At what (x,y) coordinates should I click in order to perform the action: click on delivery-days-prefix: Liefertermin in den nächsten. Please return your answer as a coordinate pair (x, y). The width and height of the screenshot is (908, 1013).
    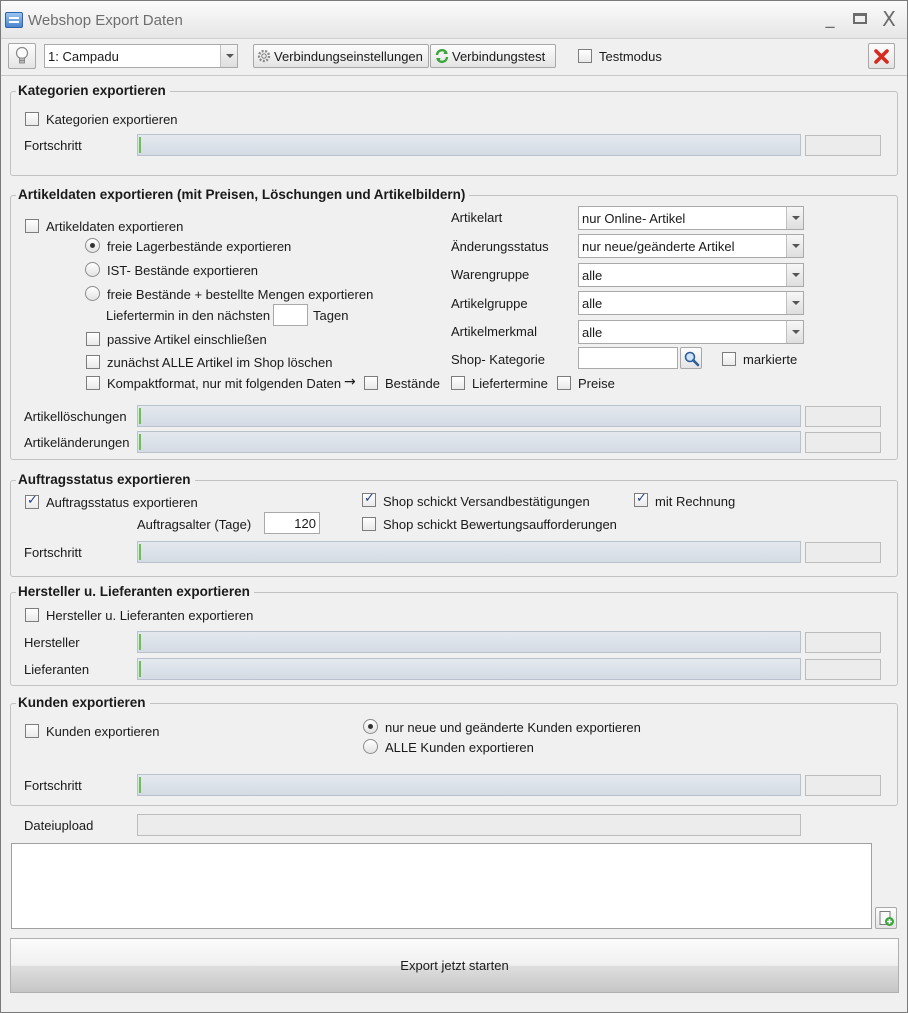
    Looking at the image, I should click on (188, 315).